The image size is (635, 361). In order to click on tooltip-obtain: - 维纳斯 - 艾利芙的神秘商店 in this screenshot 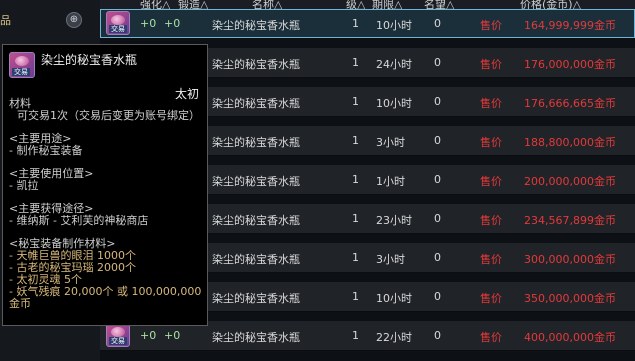, I will do `click(79, 220)`.